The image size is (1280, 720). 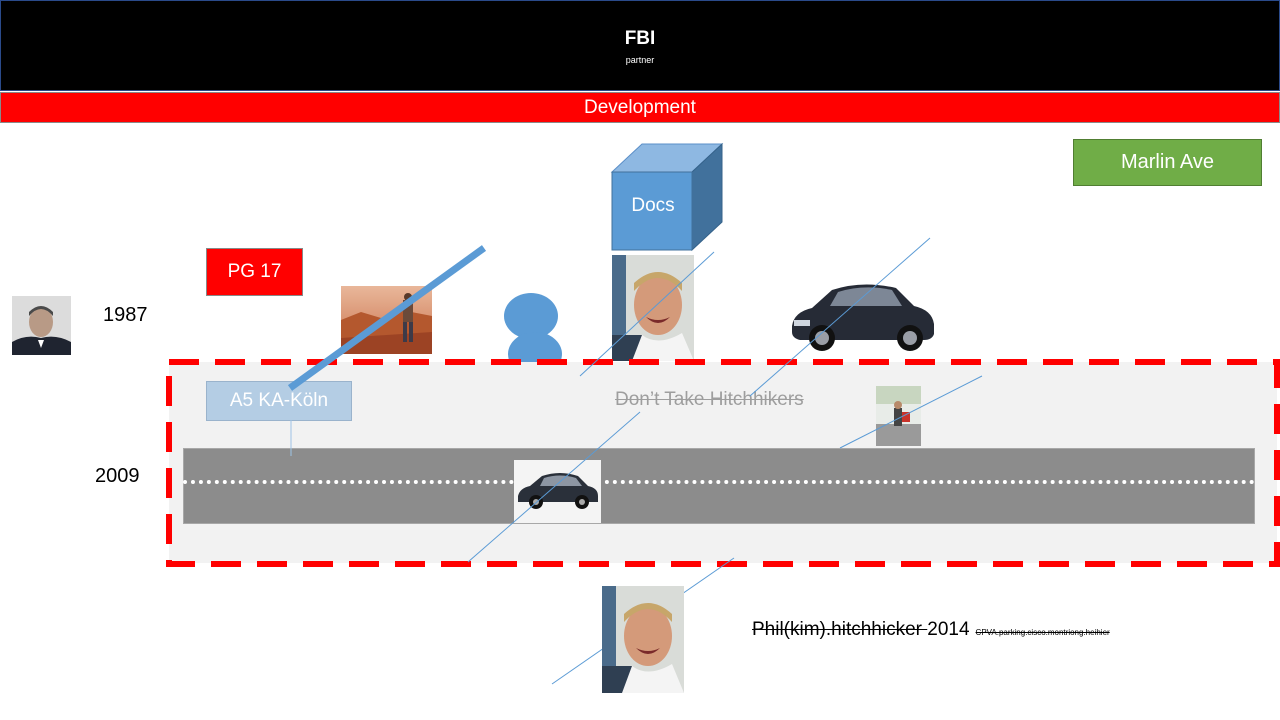 I want to click on road-bar, so click(x=719, y=486).